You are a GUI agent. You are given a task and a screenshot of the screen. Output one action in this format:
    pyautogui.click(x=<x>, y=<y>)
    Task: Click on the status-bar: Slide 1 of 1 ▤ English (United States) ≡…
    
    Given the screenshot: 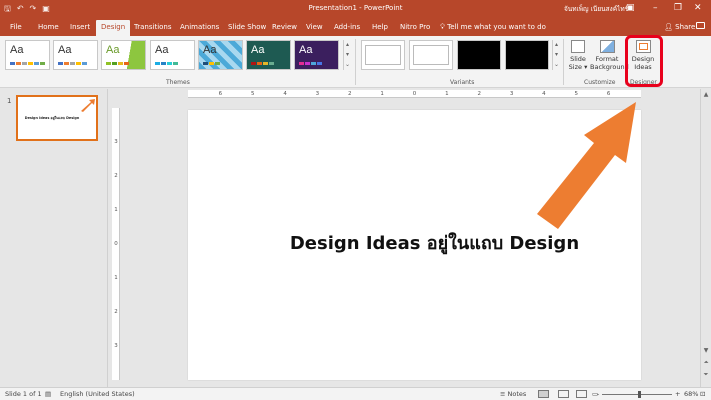 What is the action you would take?
    pyautogui.click(x=355, y=393)
    